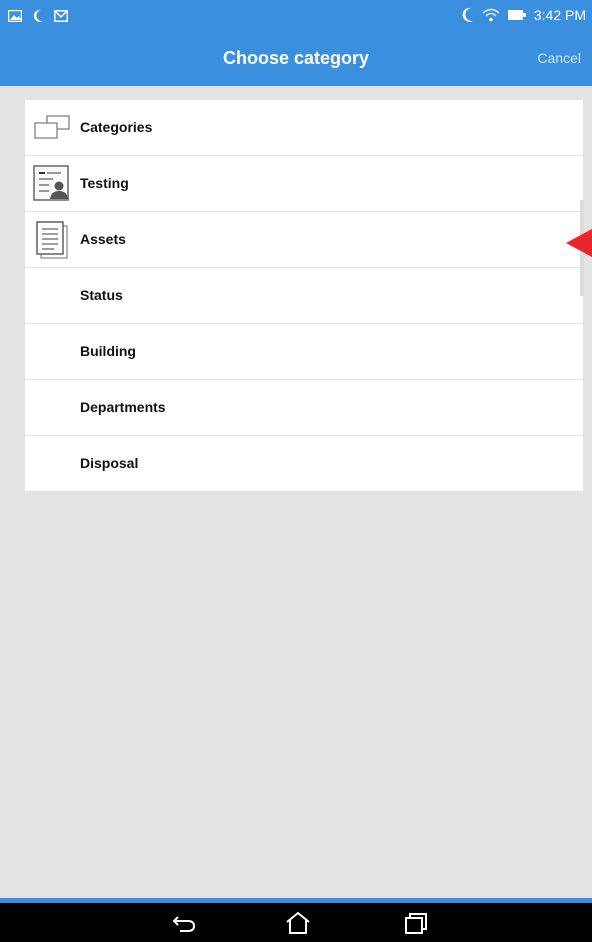 Image resolution: width=592 pixels, height=942 pixels. Describe the element at coordinates (52, 127) in the screenshot. I see `folders-icon` at that location.